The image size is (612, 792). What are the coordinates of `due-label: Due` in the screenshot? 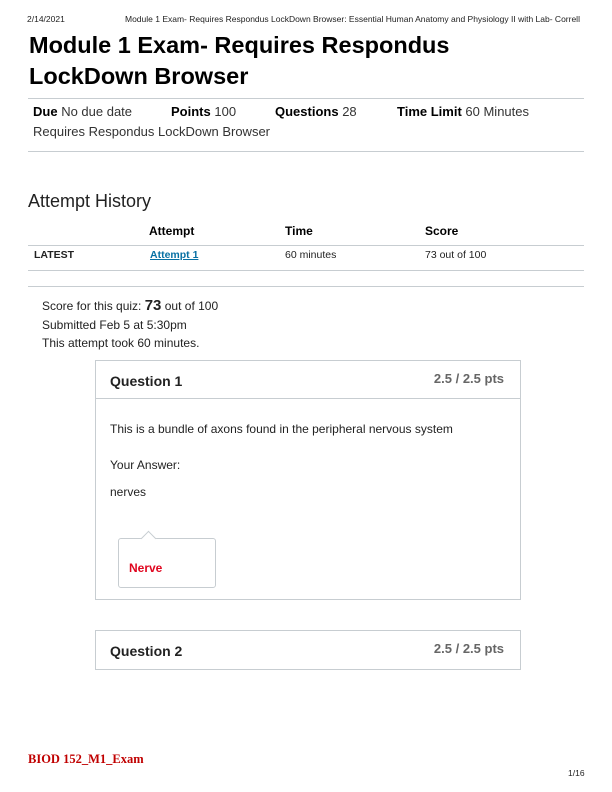 It's located at (45, 111).